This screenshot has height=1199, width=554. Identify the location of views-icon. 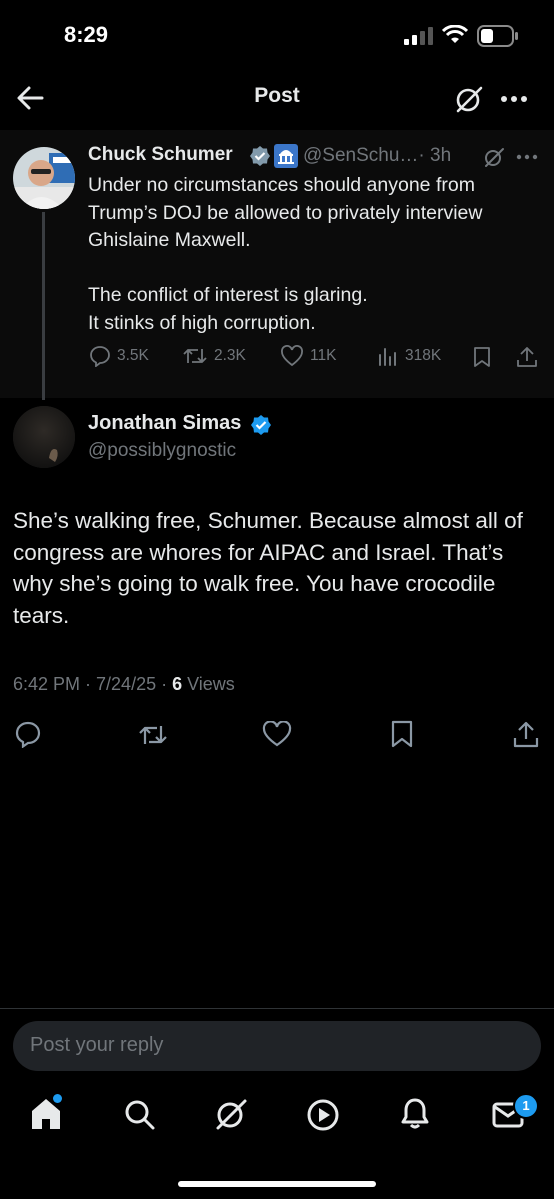
(388, 356).